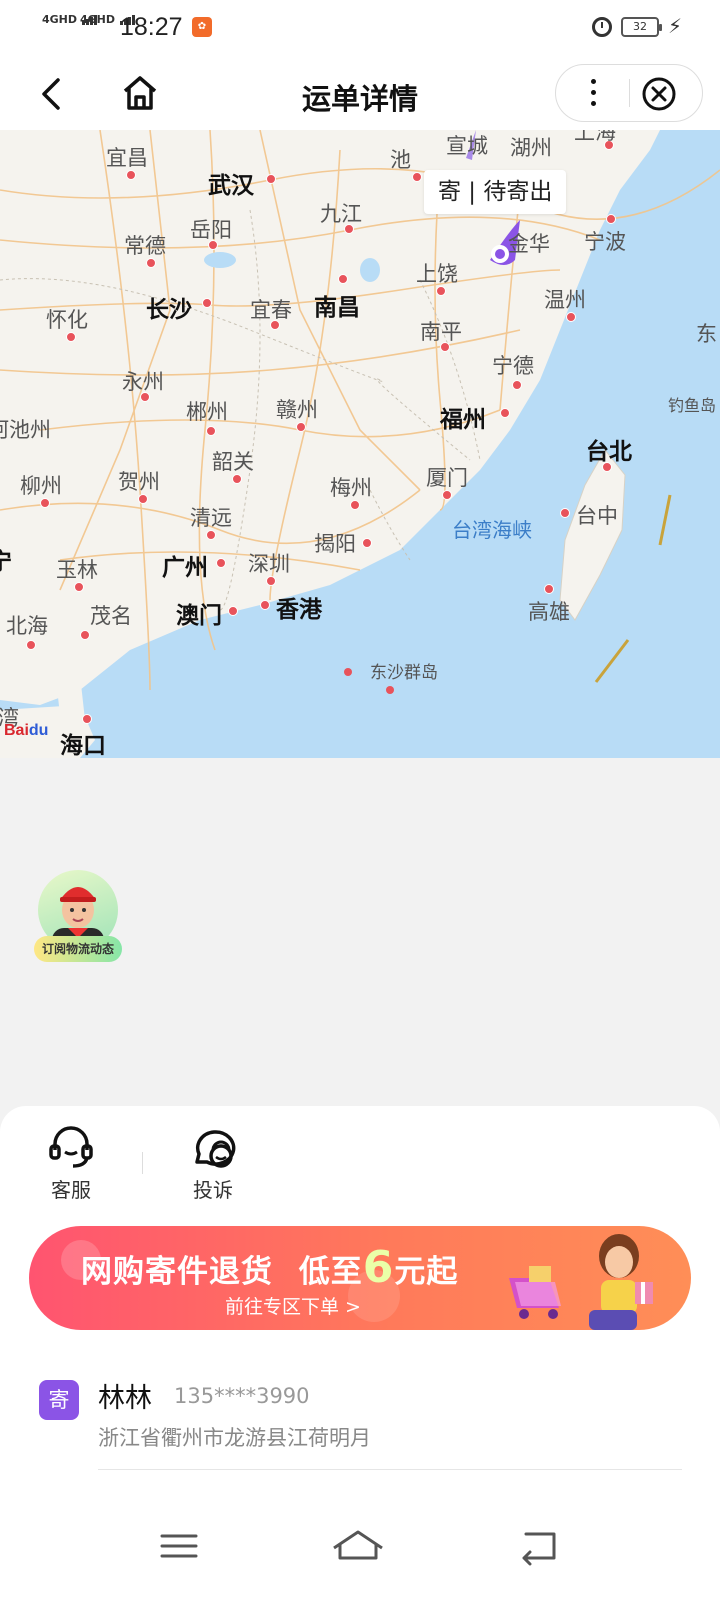  What do you see at coordinates (602, 27) in the screenshot?
I see `alarm-icon` at bounding box center [602, 27].